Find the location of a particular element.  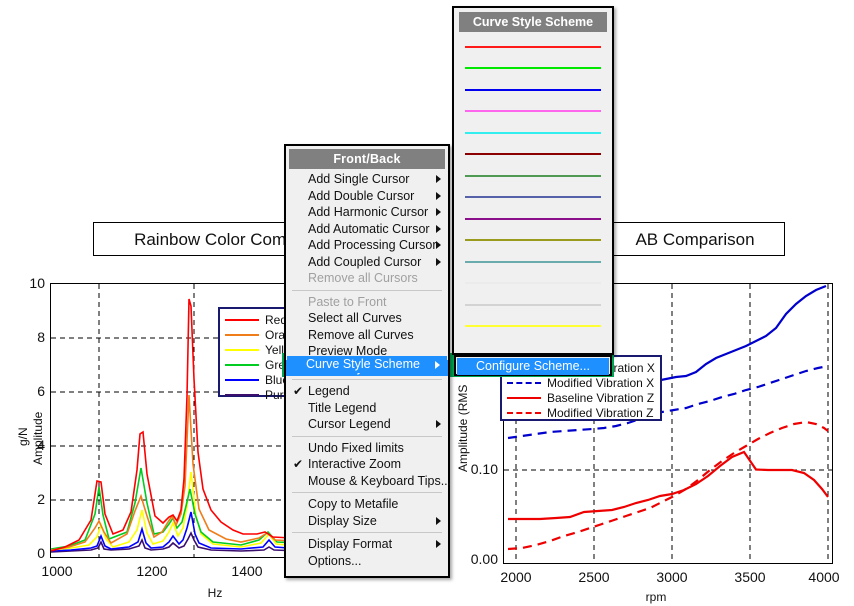

legend-swatch-purple is located at coordinates (242, 394).